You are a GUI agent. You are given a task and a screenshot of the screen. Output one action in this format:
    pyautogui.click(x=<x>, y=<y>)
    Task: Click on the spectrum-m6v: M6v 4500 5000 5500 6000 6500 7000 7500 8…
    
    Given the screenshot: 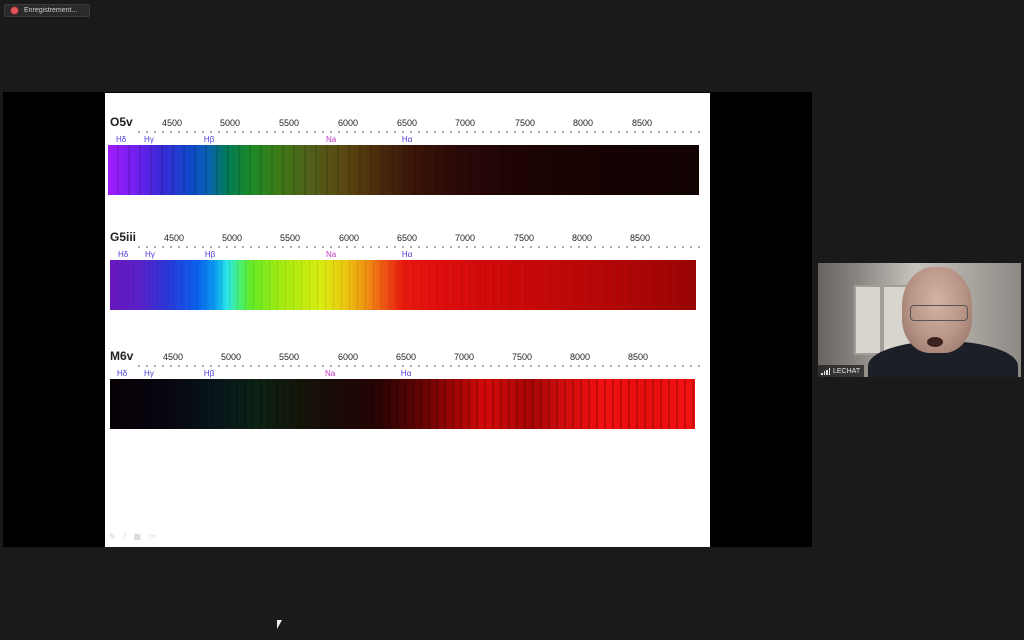 What is the action you would take?
    pyautogui.click(x=407, y=394)
    